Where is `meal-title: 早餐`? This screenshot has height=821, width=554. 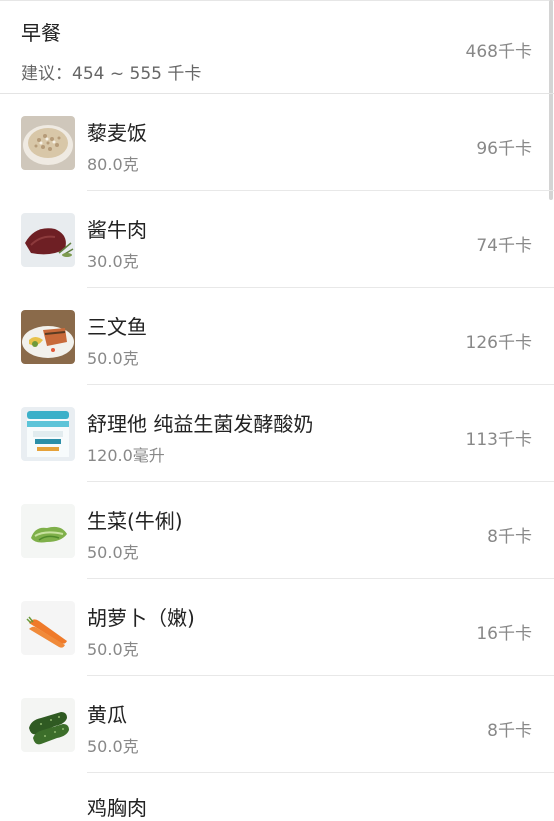
meal-title: 早餐 is located at coordinates (41, 33).